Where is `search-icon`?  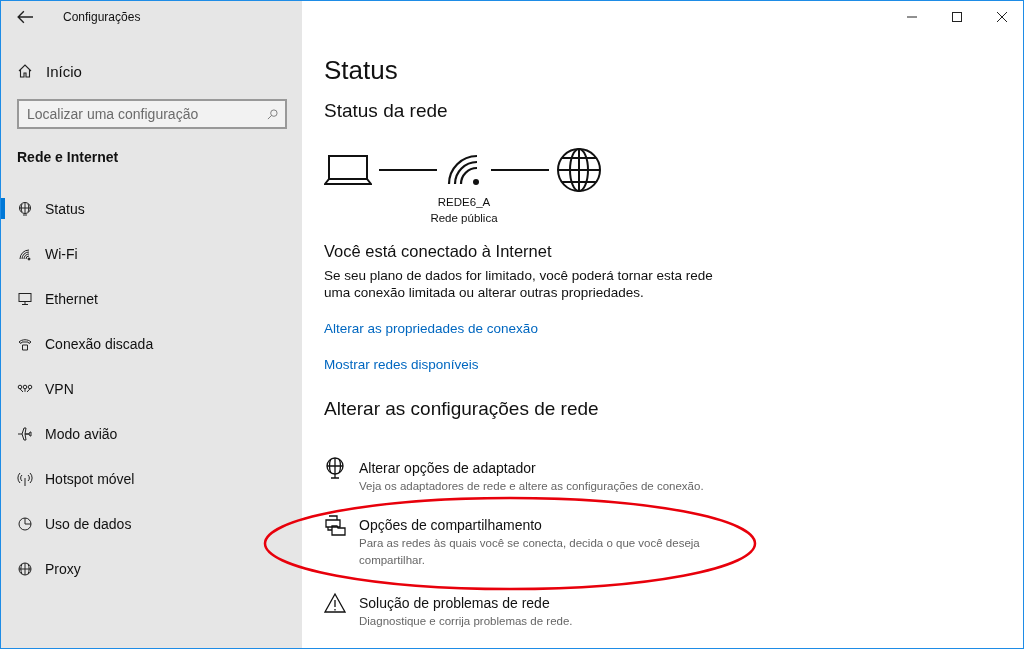
search-icon is located at coordinates (272, 114).